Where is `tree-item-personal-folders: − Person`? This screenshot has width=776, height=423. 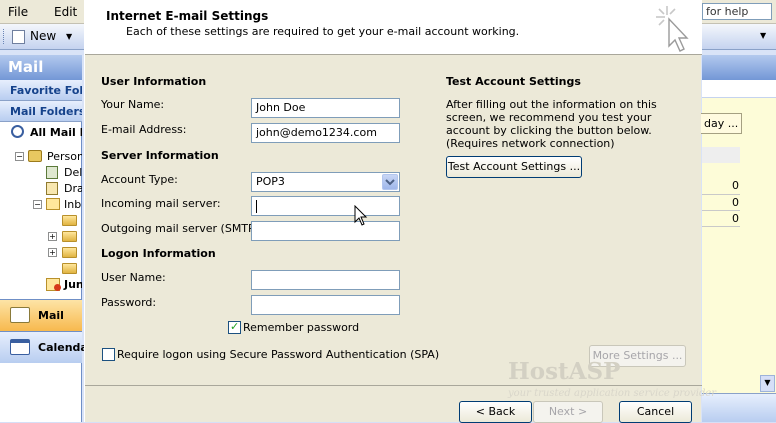
tree-item-personal-folders: − Person is located at coordinates (41, 157).